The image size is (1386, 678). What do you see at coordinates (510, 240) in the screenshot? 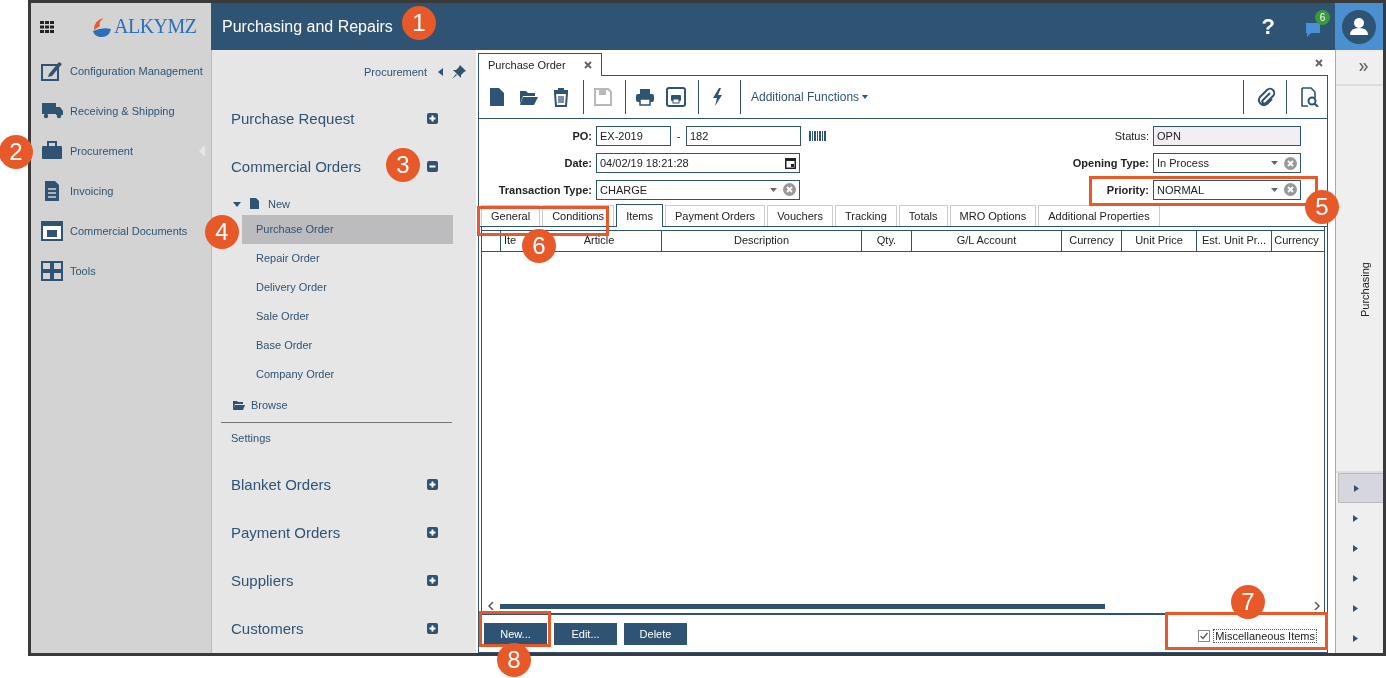
I see `column-header: Ite` at bounding box center [510, 240].